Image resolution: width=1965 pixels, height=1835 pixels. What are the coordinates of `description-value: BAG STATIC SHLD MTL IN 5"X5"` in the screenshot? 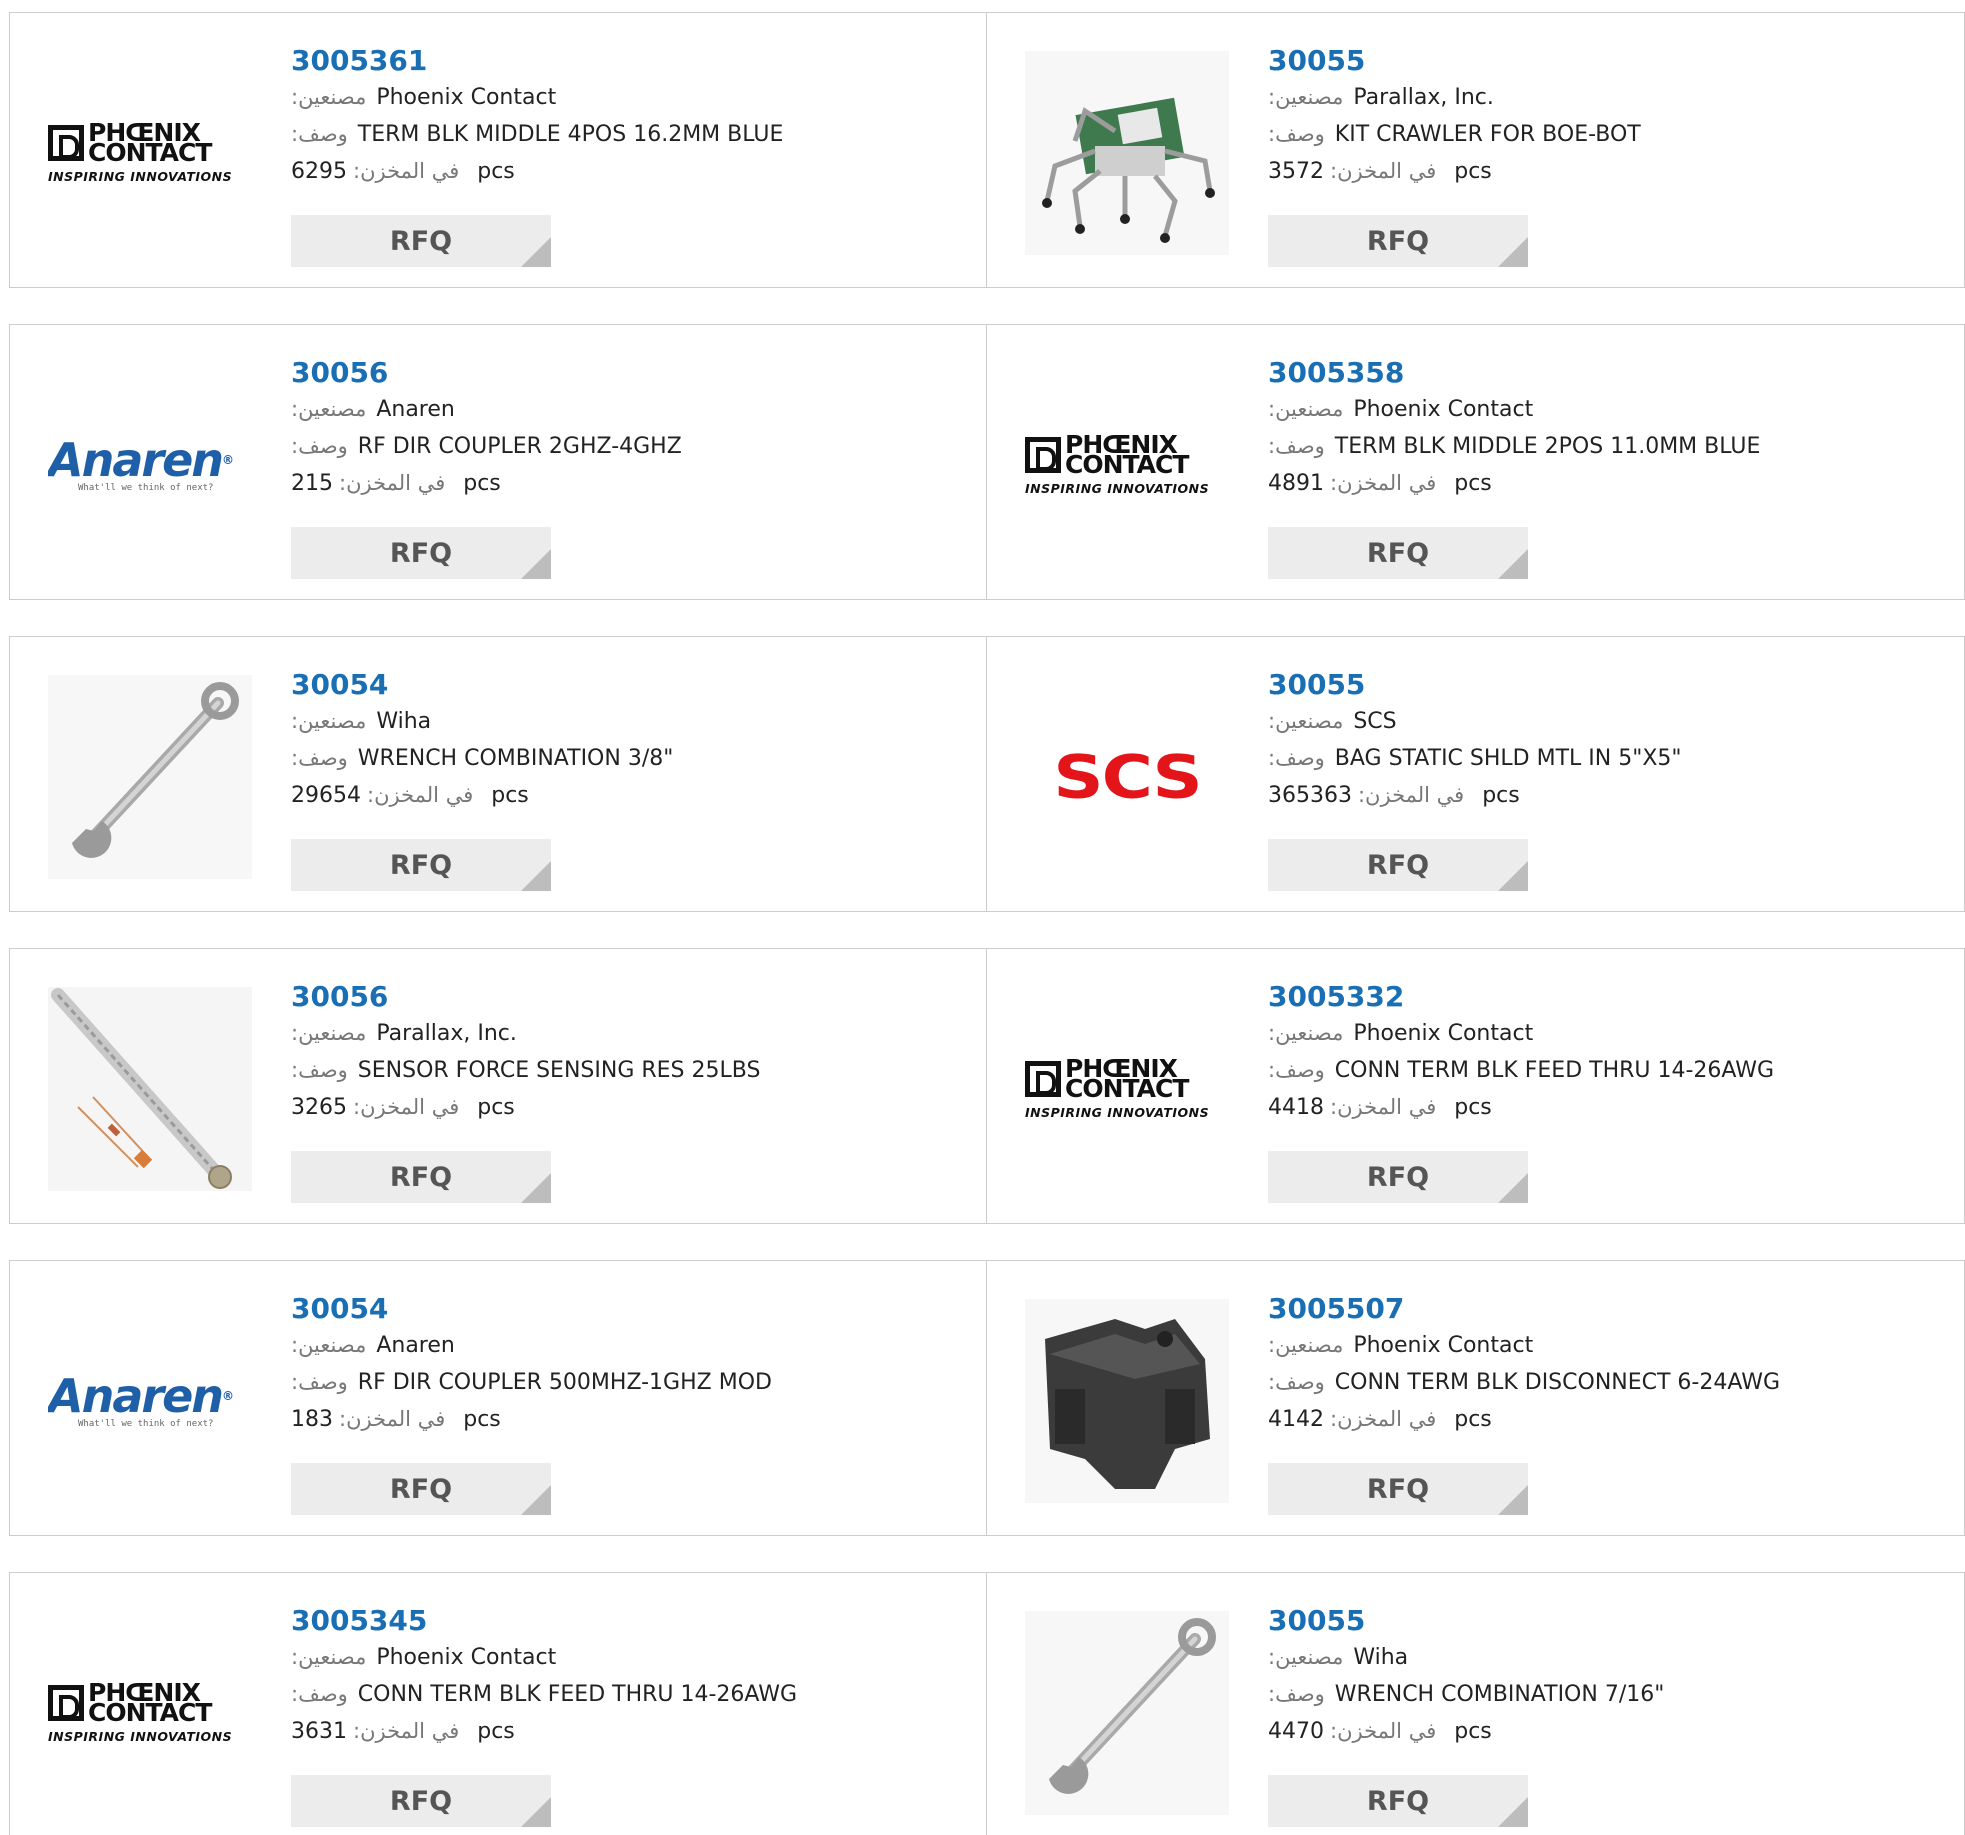 It's located at (1508, 758).